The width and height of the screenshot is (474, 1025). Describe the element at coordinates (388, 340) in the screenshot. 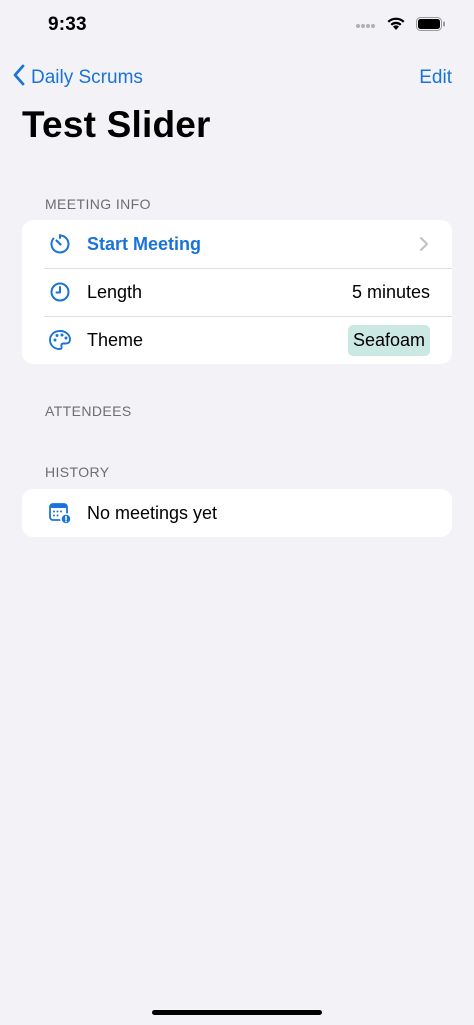

I see `theme-badge: Seafoam` at that location.